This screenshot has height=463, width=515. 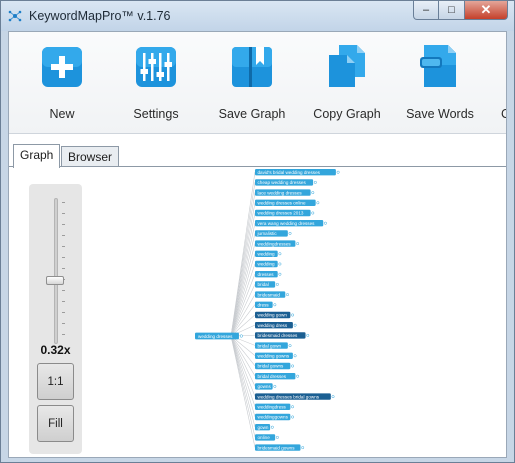 What do you see at coordinates (267, 437) in the screenshot?
I see `keyword-node: online` at bounding box center [267, 437].